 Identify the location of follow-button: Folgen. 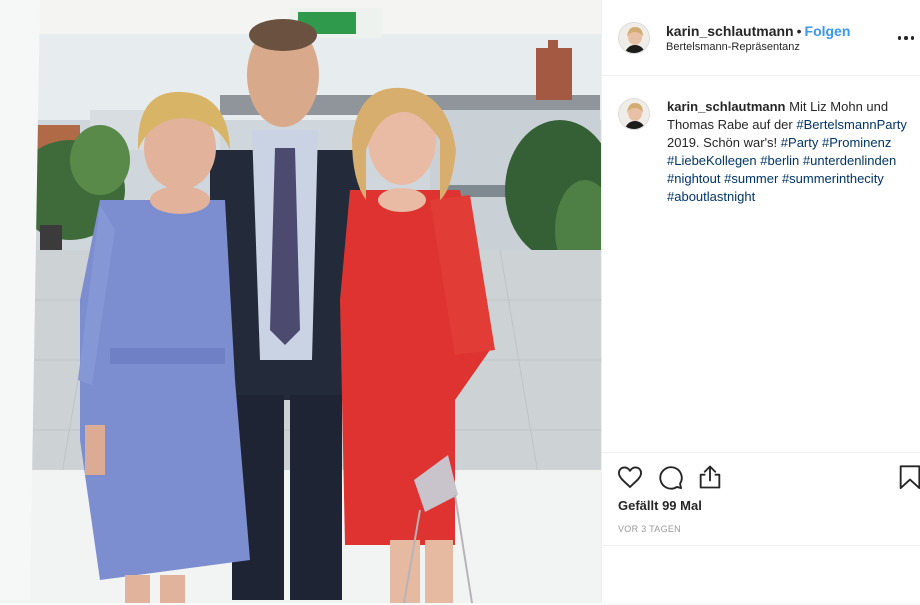
(828, 31).